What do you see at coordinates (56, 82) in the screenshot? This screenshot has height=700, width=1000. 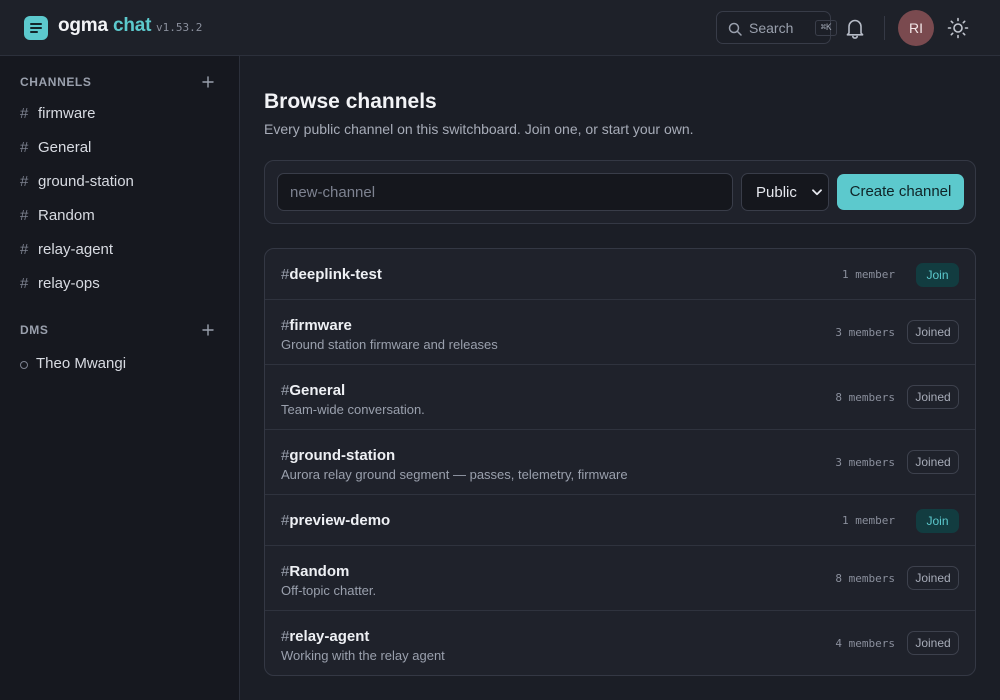 I see `channels-heading: CHANNELS` at bounding box center [56, 82].